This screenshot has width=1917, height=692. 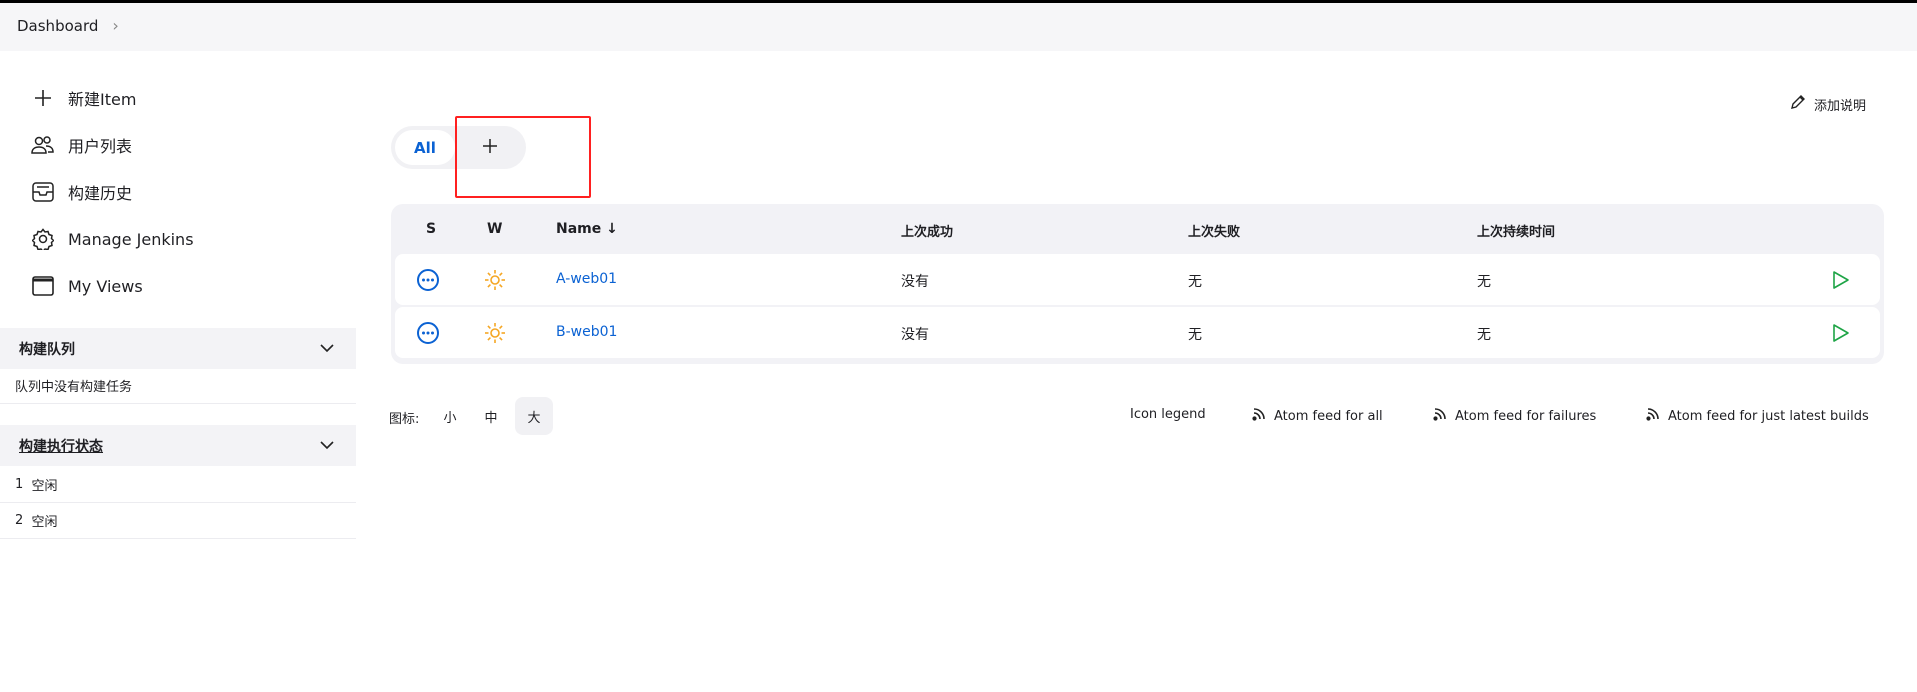 What do you see at coordinates (431, 229) in the screenshot?
I see `header-status: S` at bounding box center [431, 229].